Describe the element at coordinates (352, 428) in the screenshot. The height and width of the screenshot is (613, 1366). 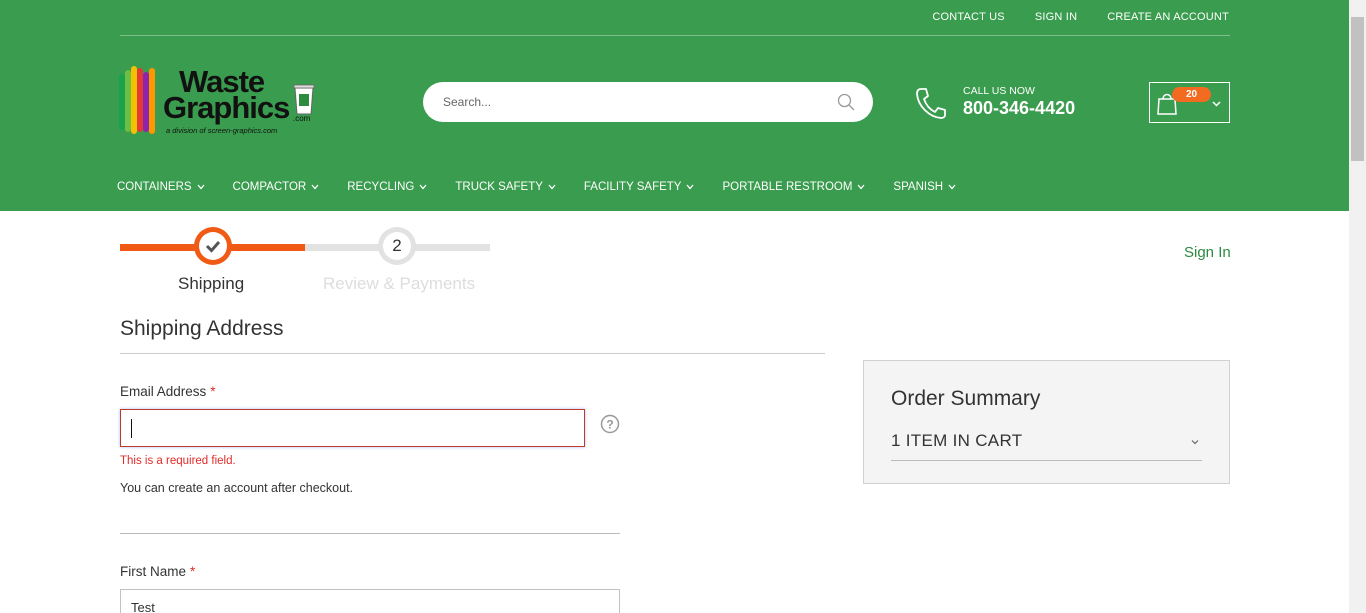
I see `email-field` at that location.